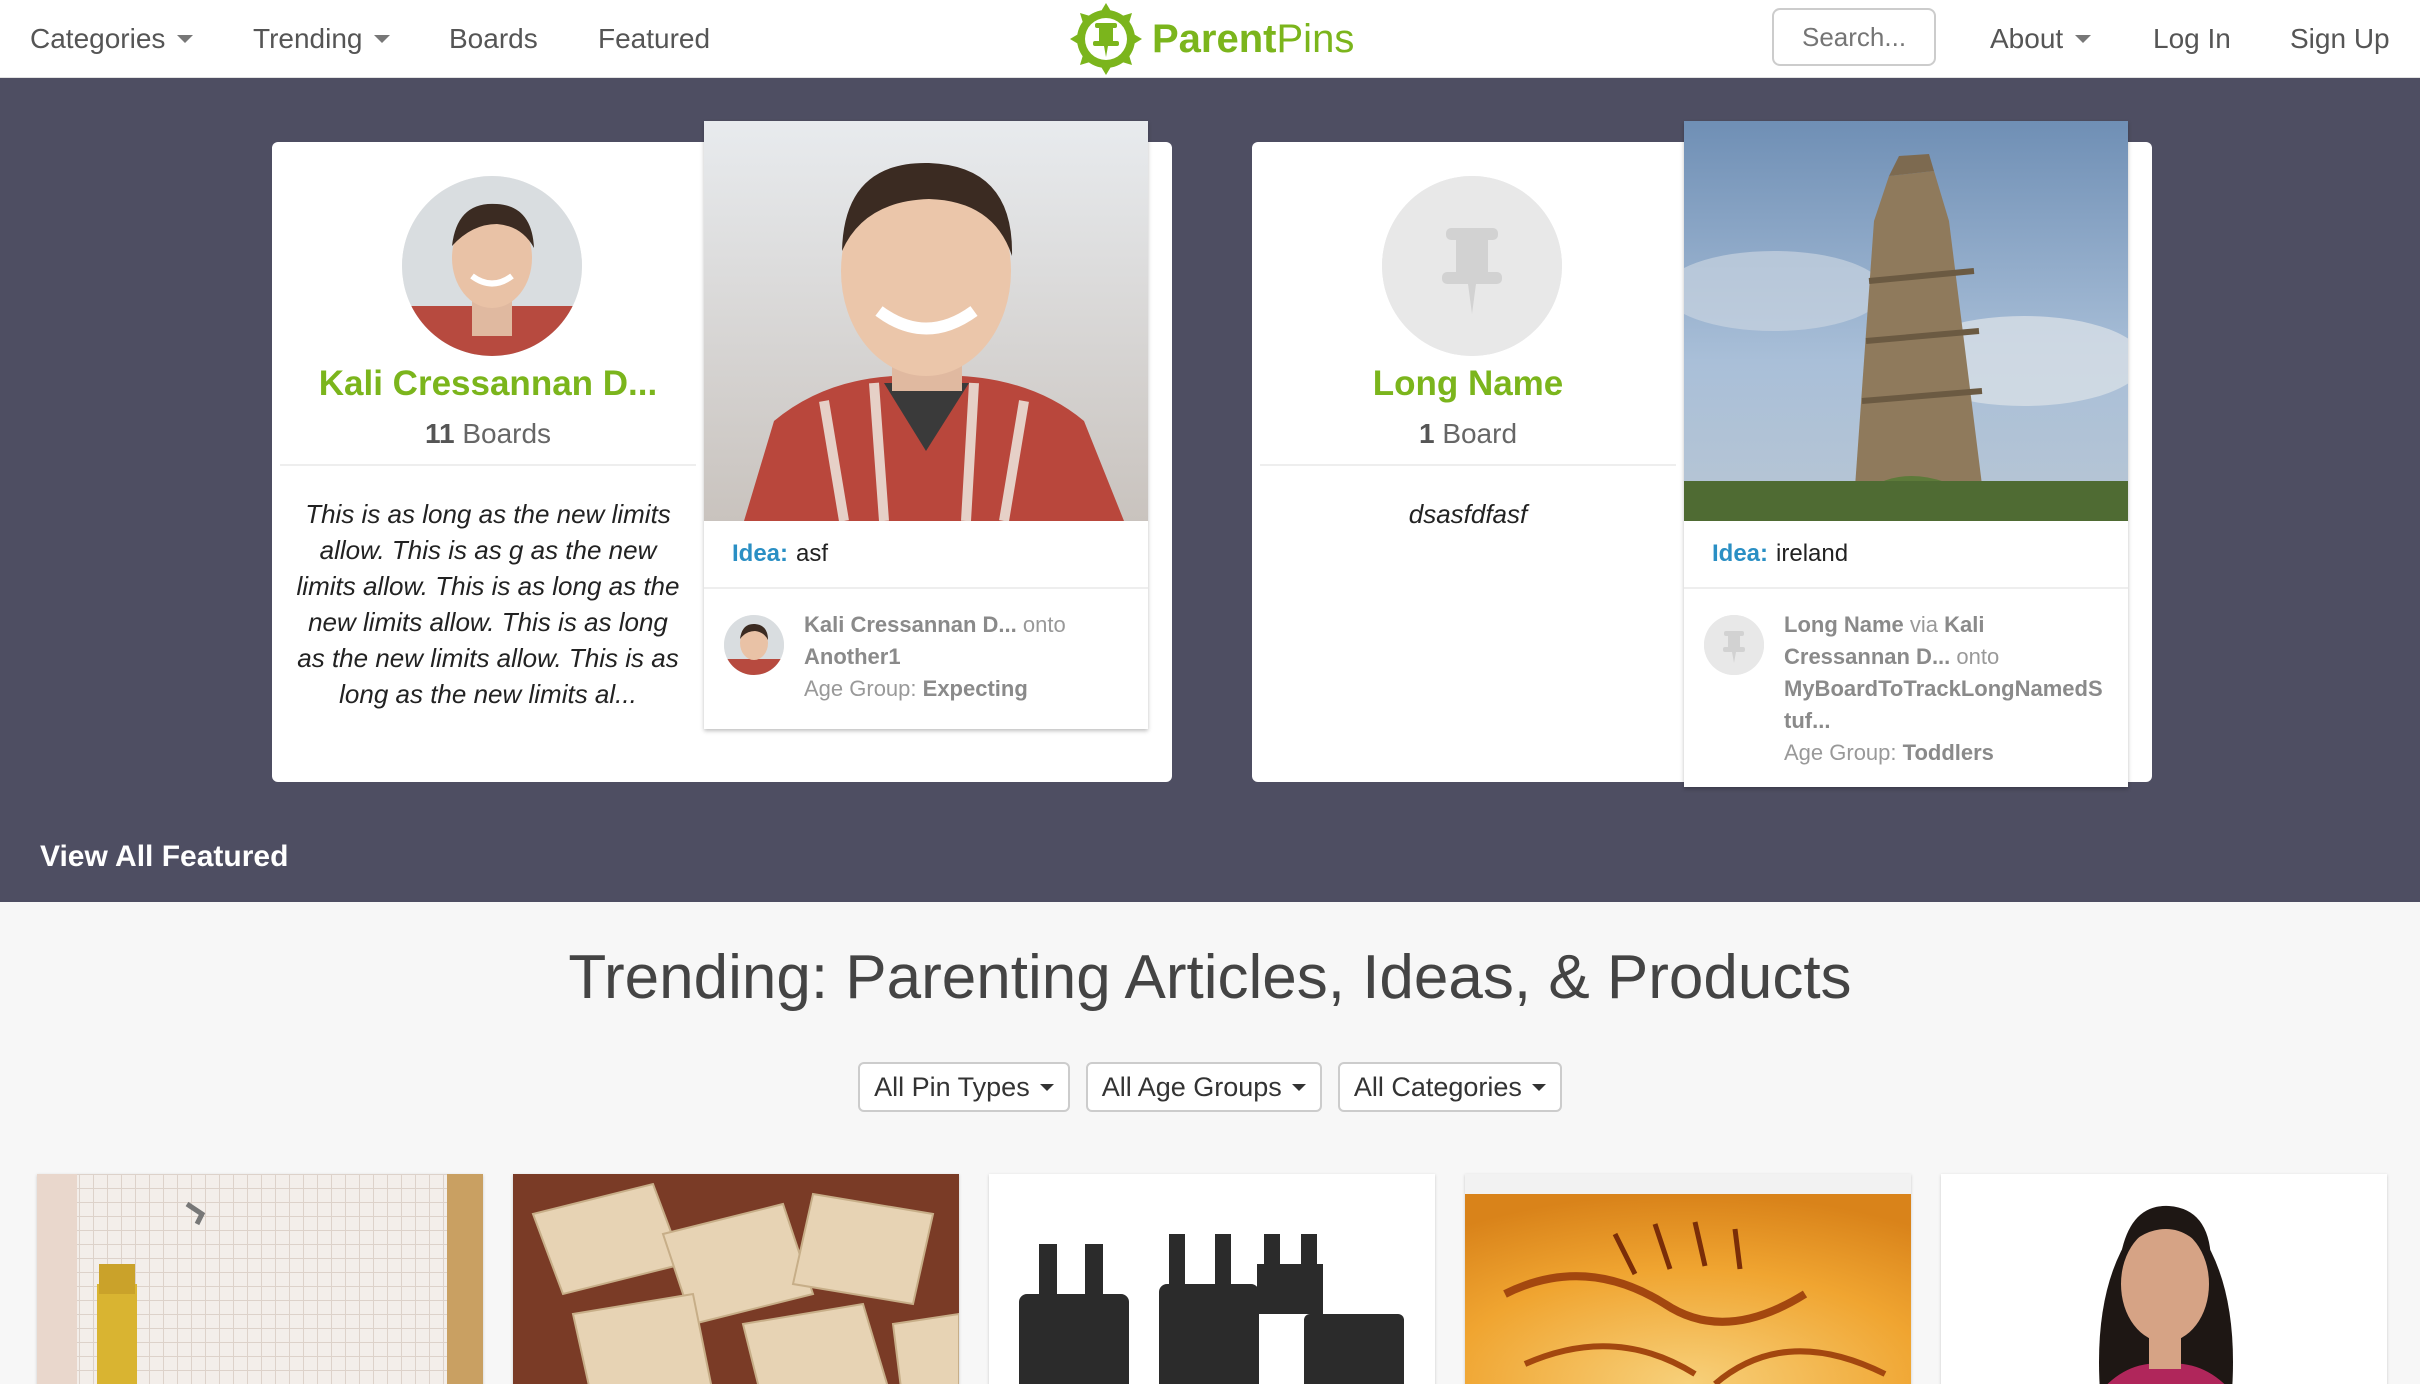 This screenshot has width=2420, height=1384. I want to click on nav-trending-dropdown: Trending, so click(322, 39).